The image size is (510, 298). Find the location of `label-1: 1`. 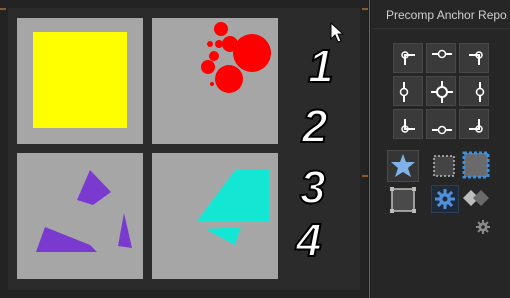

label-1: 1 is located at coordinates (321, 66).